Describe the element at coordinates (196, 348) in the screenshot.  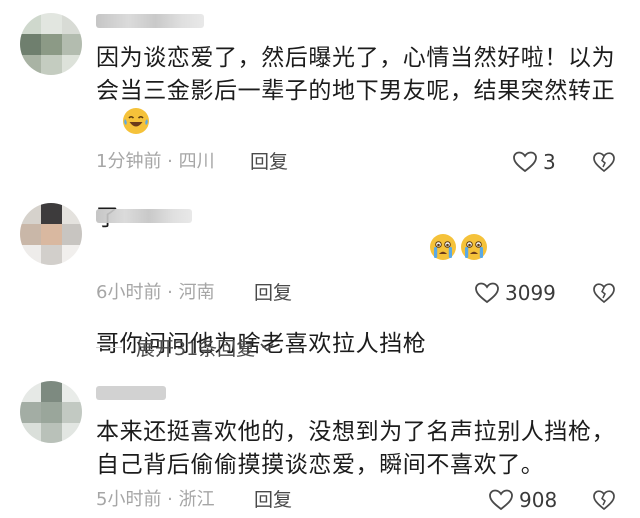
I see `expand-replies-label: 展开31条回复` at that location.